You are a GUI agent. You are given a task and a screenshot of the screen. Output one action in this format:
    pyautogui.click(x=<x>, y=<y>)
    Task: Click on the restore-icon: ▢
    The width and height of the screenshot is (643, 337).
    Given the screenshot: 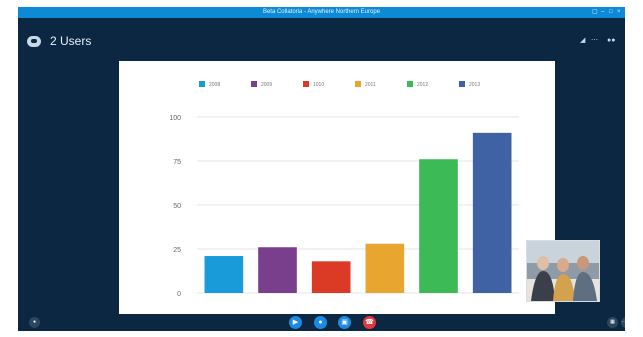 What is the action you would take?
    pyautogui.click(x=595, y=12)
    